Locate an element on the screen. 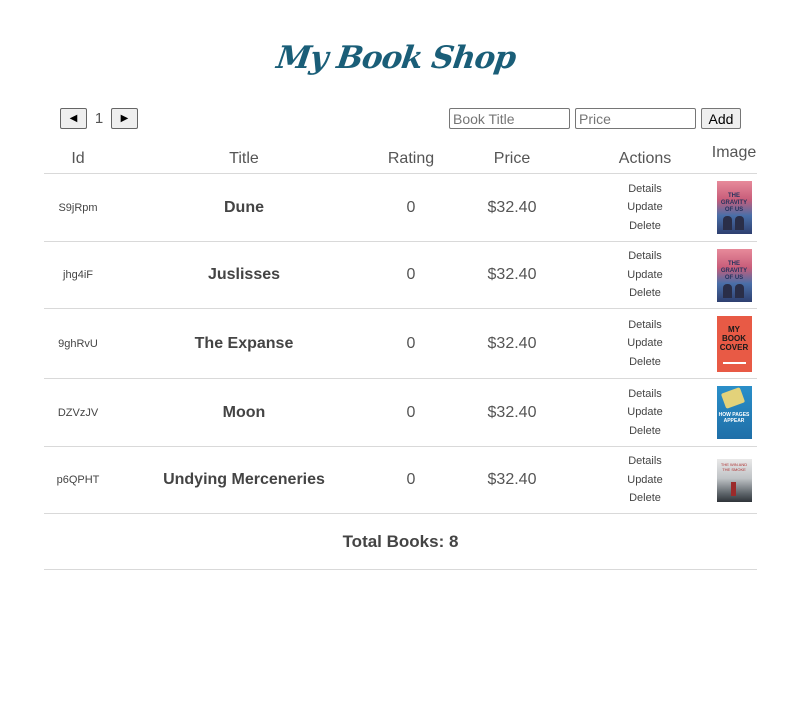 The width and height of the screenshot is (792, 723). book-title-input is located at coordinates (509, 118).